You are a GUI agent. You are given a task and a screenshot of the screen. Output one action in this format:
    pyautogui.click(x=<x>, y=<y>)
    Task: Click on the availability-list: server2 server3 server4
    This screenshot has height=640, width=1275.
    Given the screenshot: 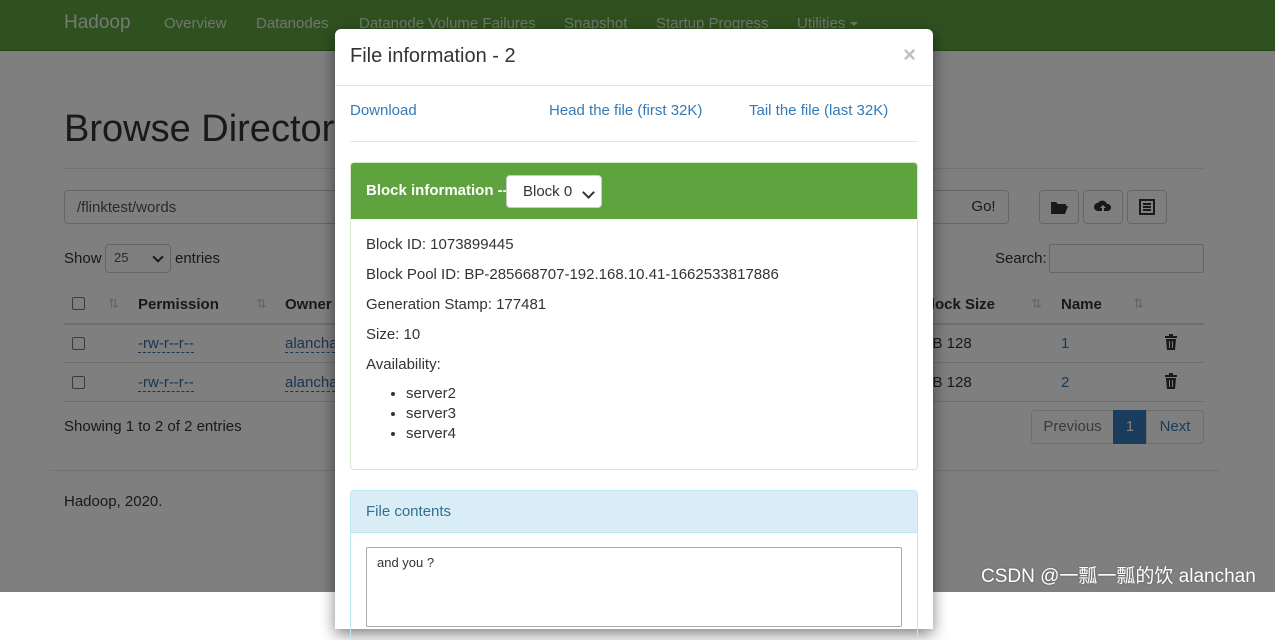 What is the action you would take?
    pyautogui.click(x=411, y=414)
    